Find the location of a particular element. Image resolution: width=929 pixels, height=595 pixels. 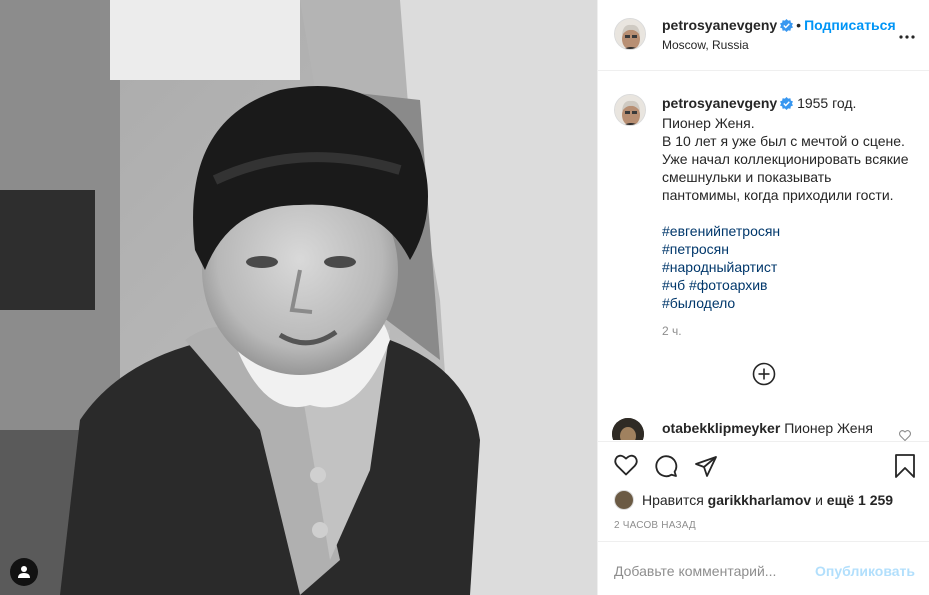

caption-author-avatar is located at coordinates (630, 110).